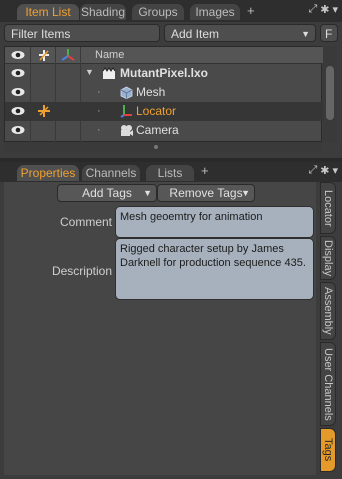 The image size is (342, 479). I want to click on lock-icon, so click(44, 111).